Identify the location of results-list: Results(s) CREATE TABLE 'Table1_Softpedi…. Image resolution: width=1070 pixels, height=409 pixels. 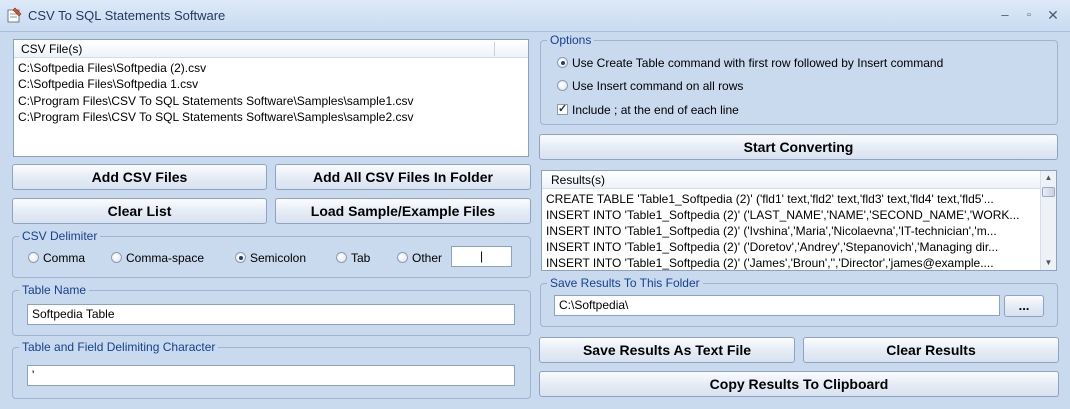
(799, 220).